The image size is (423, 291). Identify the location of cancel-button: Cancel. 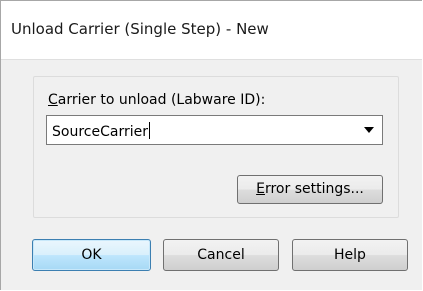
(221, 255).